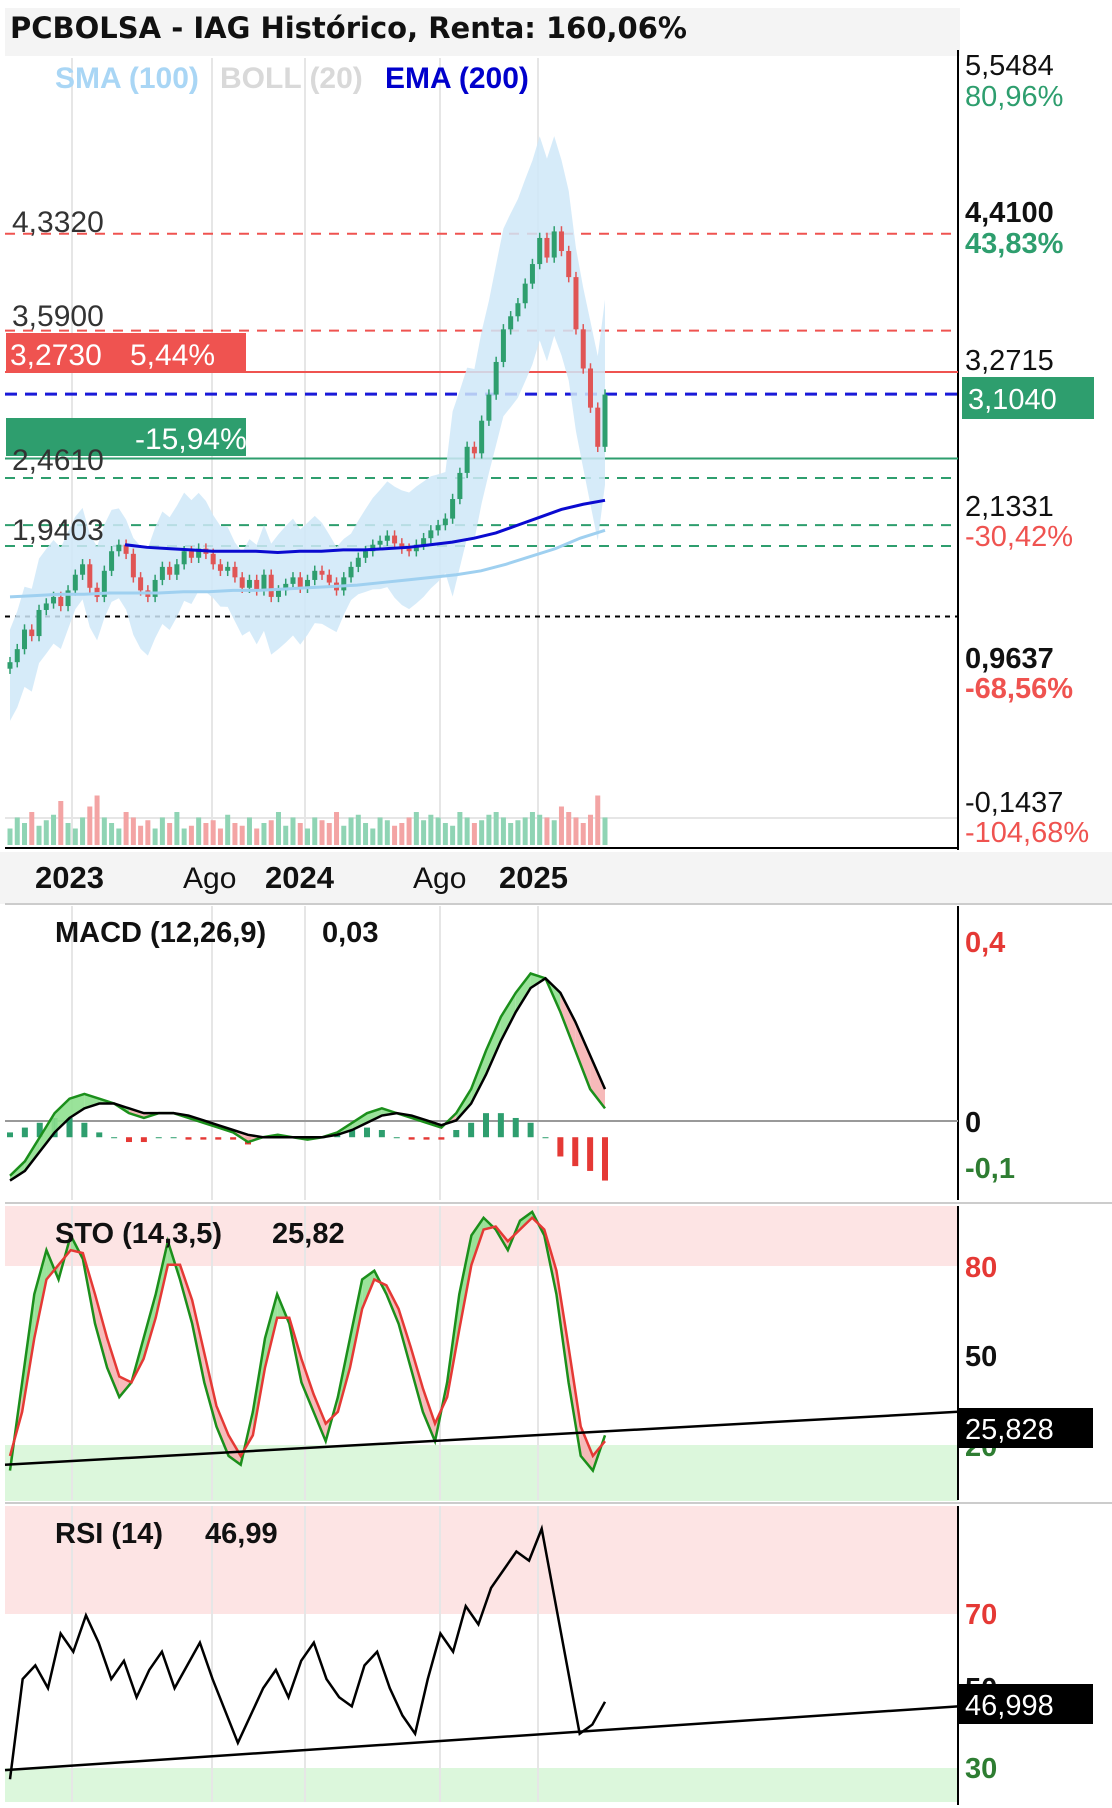 This screenshot has width=1112, height=1808. I want to click on x-label-ago-1: Ago, so click(209, 878).